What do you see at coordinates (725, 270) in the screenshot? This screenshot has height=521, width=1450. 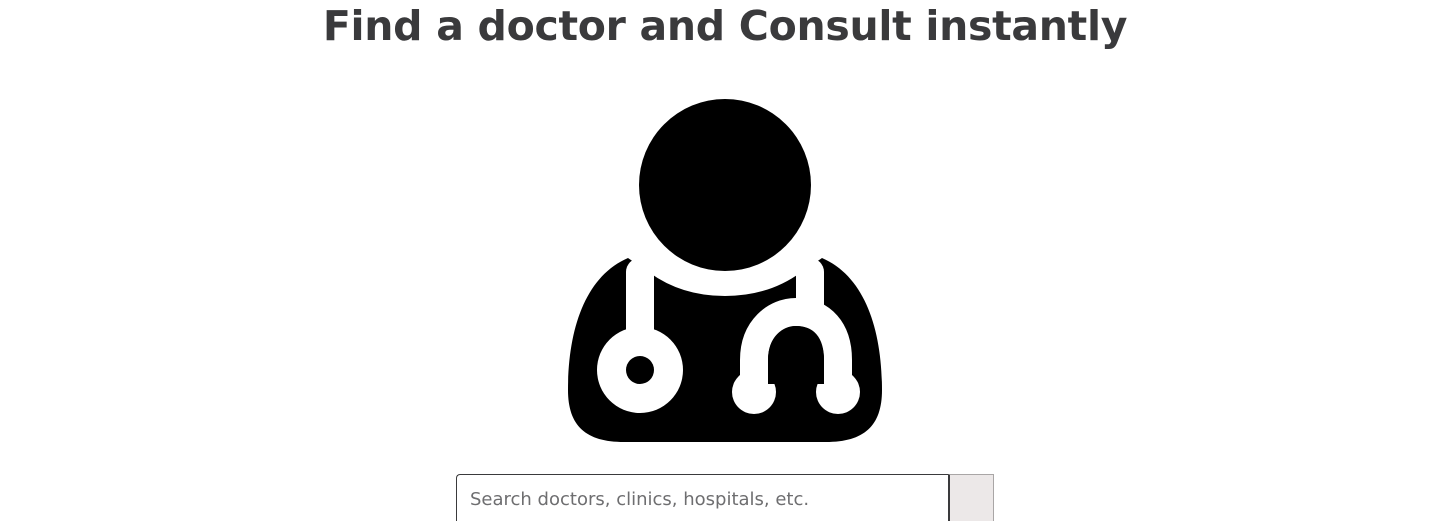 I see `doctor-stethoscope-icon` at bounding box center [725, 270].